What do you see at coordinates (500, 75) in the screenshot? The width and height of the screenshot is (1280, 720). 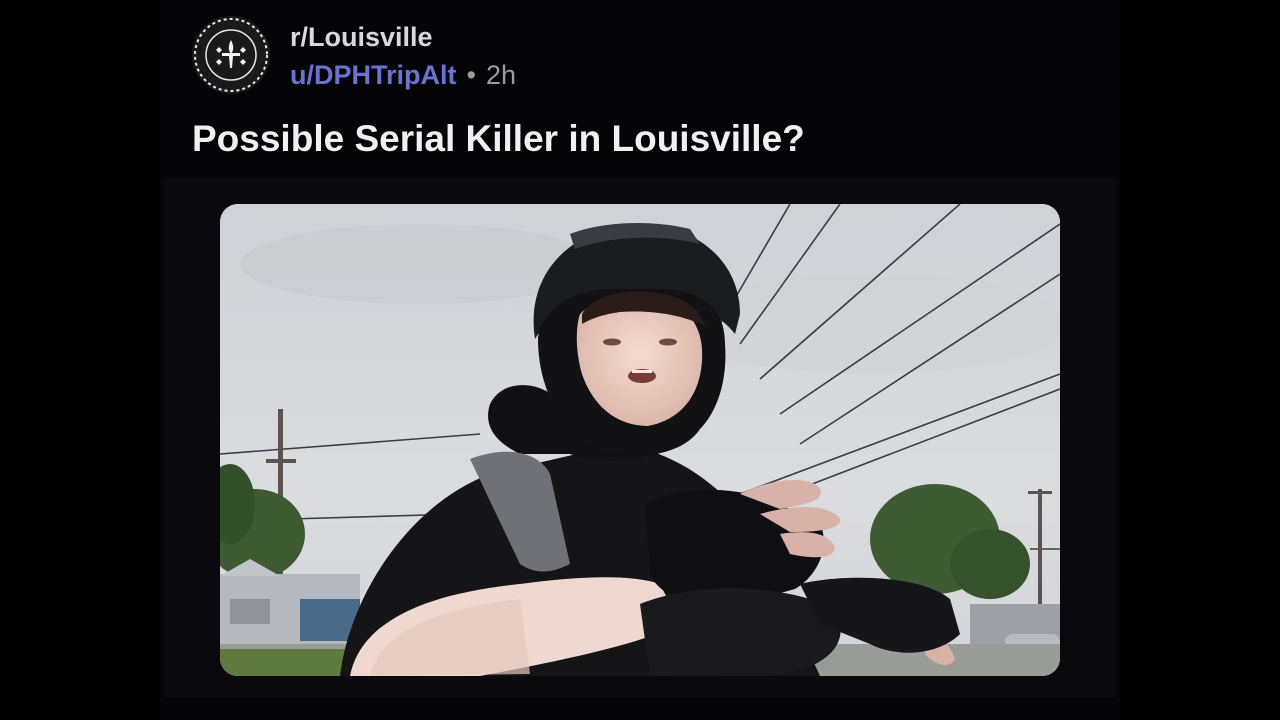 I see `post-timestamp: 2h` at bounding box center [500, 75].